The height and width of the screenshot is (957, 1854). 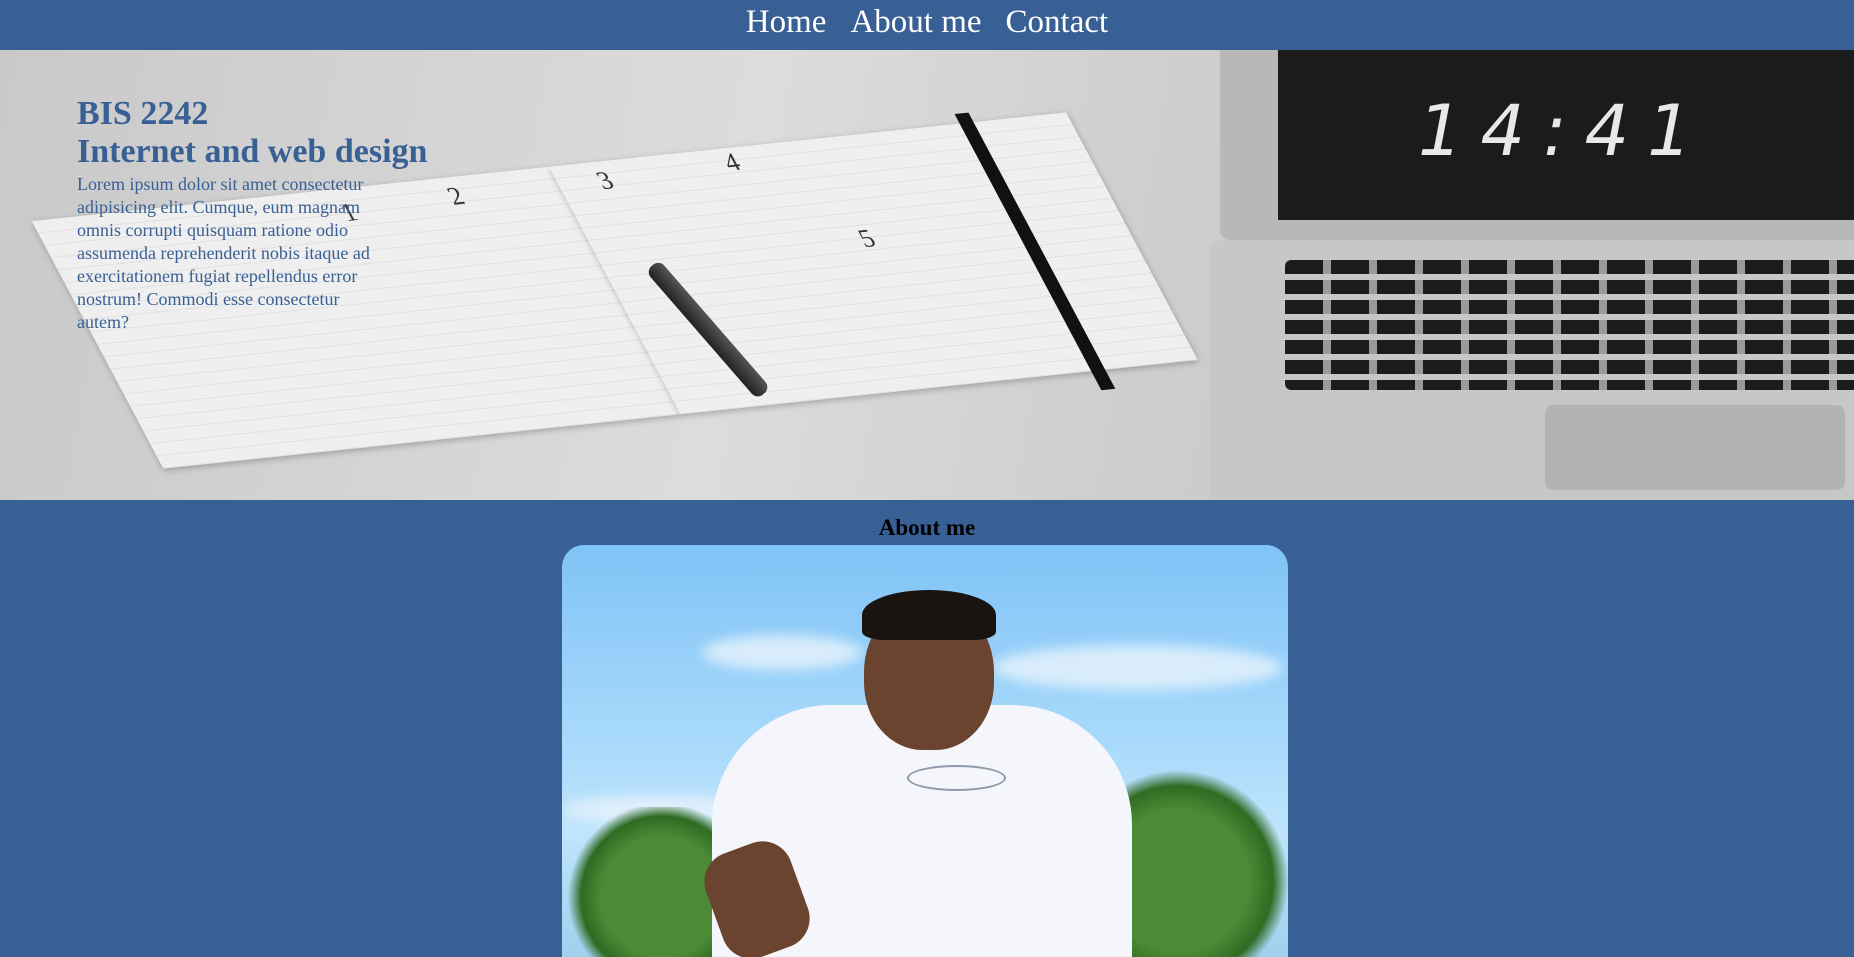 What do you see at coordinates (929, 615) in the screenshot?
I see `person-hair` at bounding box center [929, 615].